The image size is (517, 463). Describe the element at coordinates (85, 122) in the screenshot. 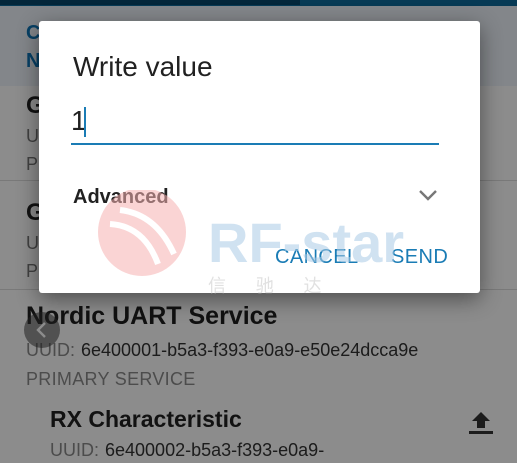

I see `text-cursor` at that location.